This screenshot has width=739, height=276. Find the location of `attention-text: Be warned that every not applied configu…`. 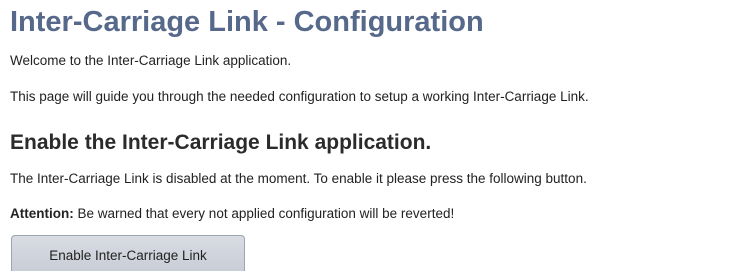

attention-text: Be warned that every not applied configu… is located at coordinates (264, 213).